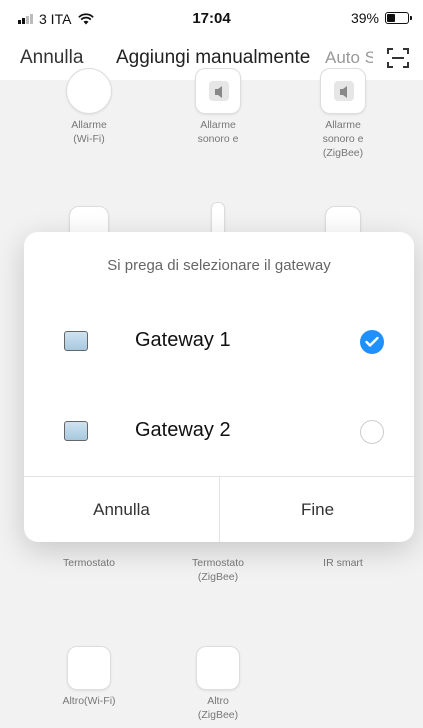 The height and width of the screenshot is (728, 423). Describe the element at coordinates (398, 18) in the screenshot. I see `battery-icon` at that location.